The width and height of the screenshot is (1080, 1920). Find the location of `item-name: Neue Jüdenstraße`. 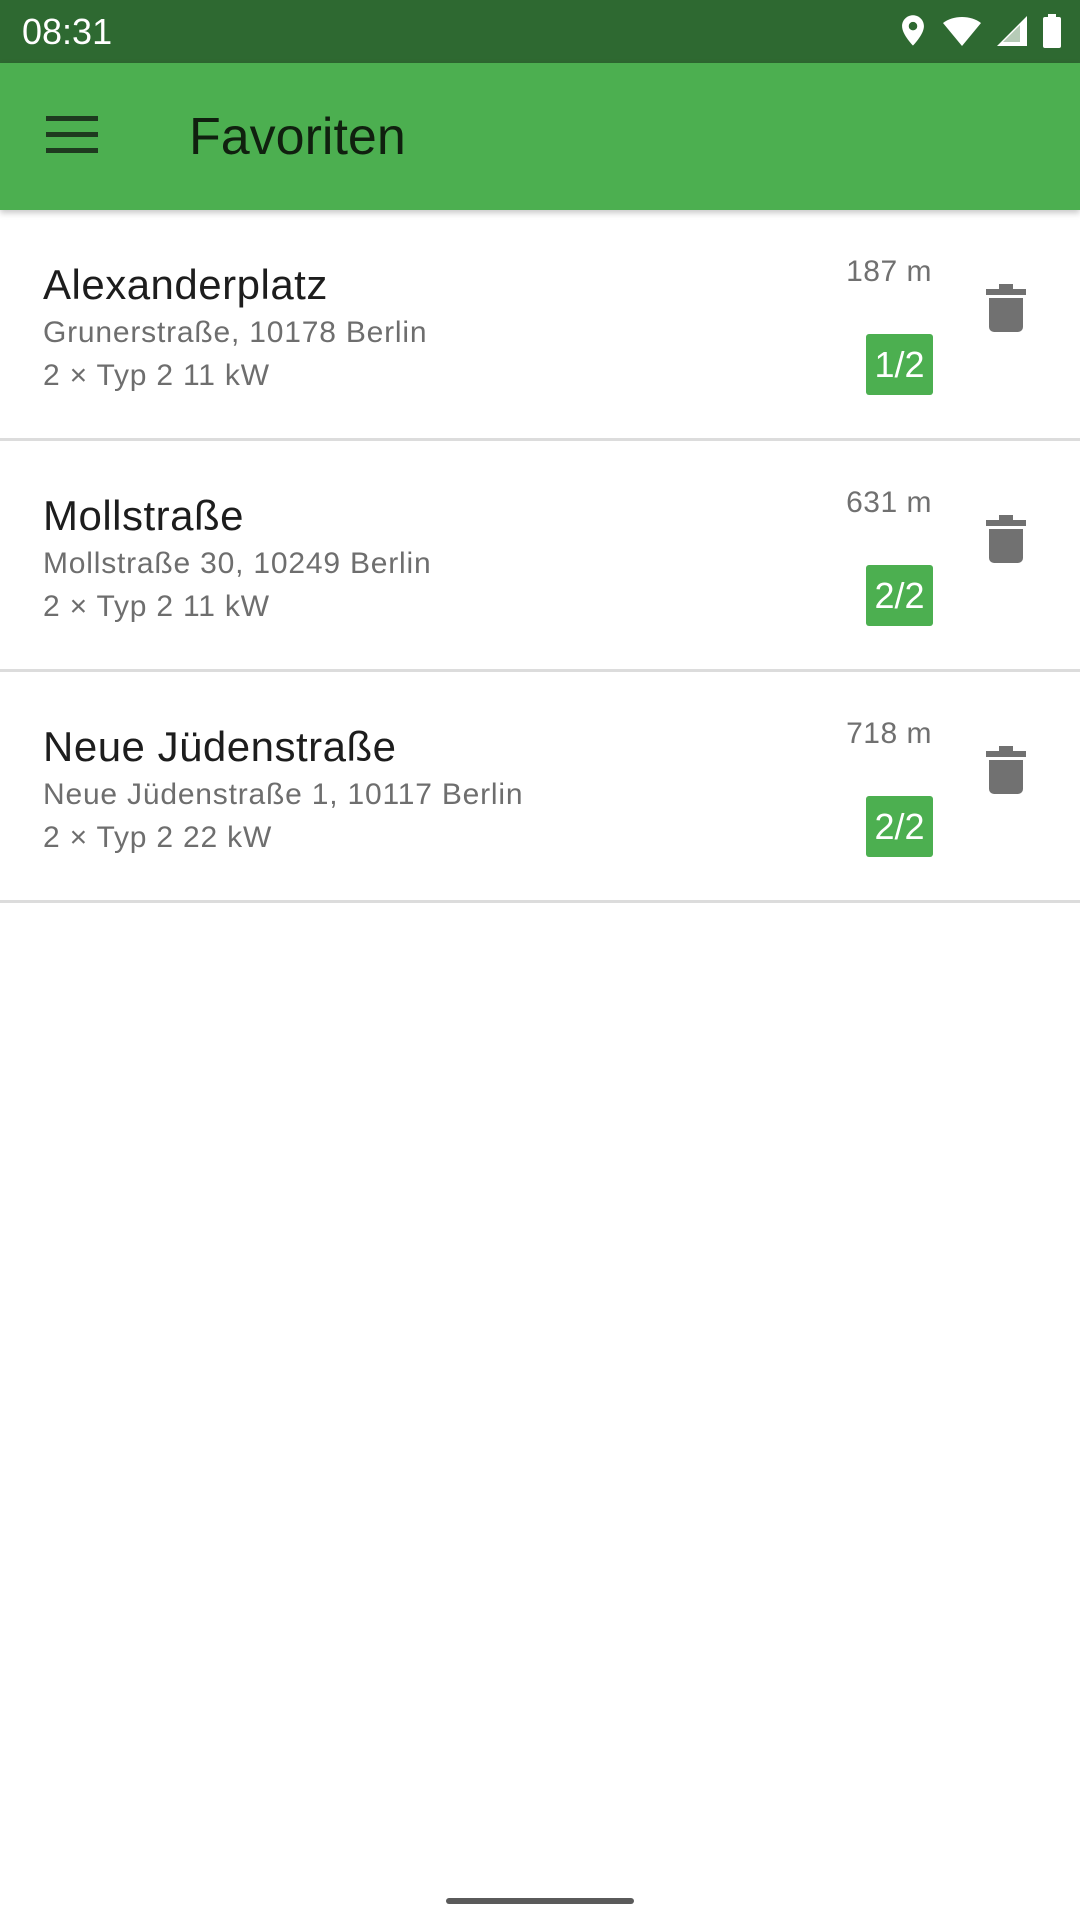

item-name: Neue Jüdenstraße is located at coordinates (220, 746).